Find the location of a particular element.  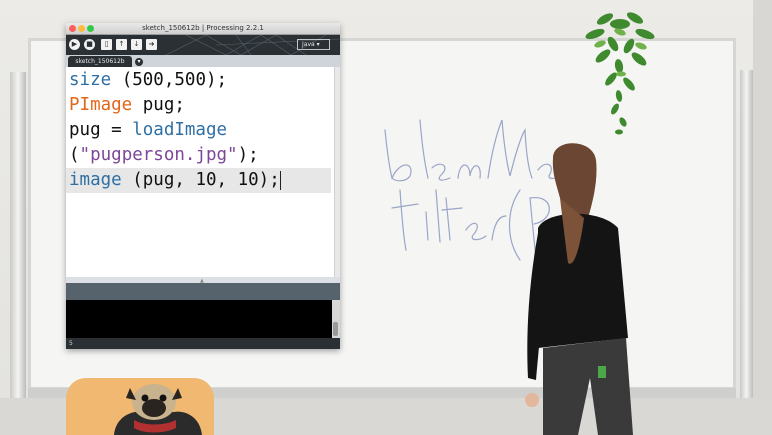

arrow-down-icon: ▾ is located at coordinates (139, 61).